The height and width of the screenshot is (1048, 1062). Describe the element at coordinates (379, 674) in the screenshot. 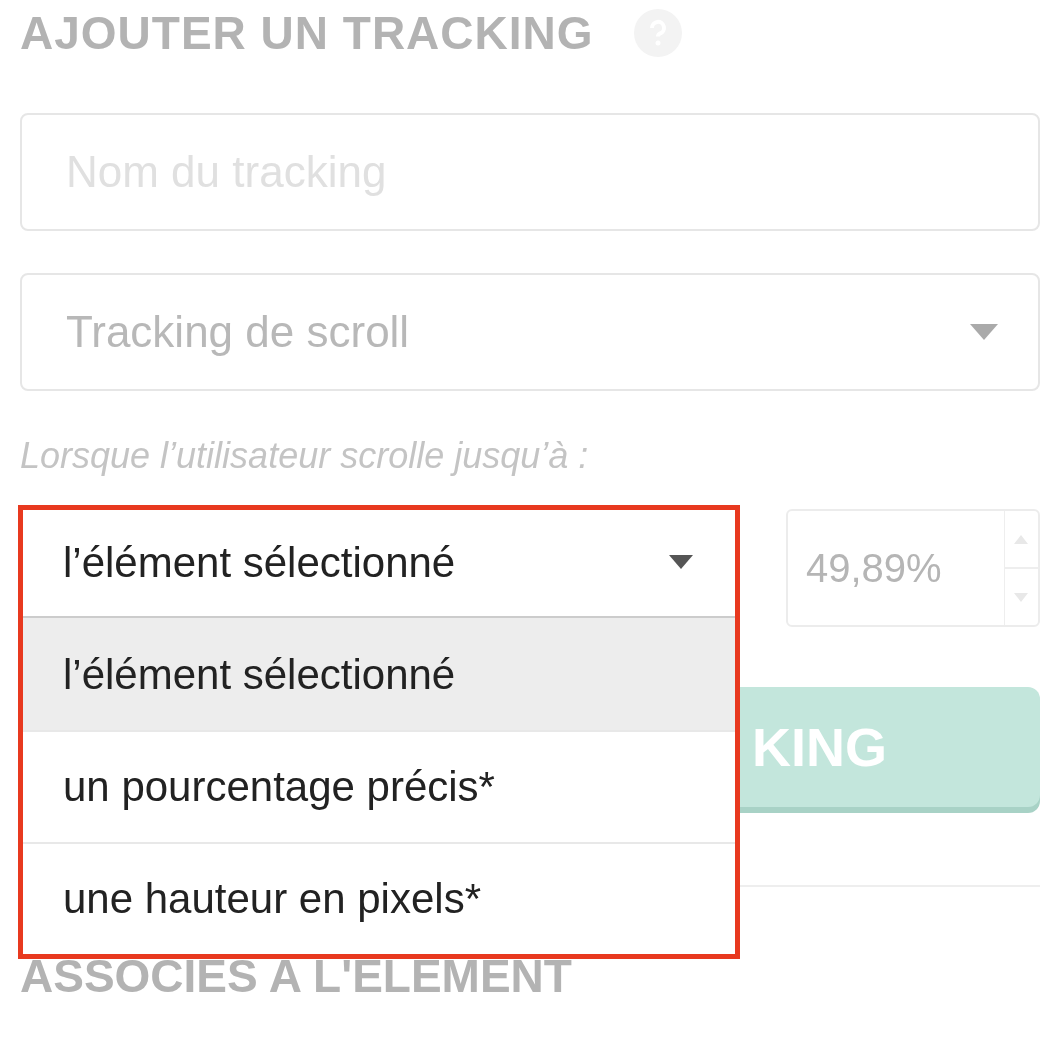

I see `dropdown-option: l’élément sélectionné` at that location.